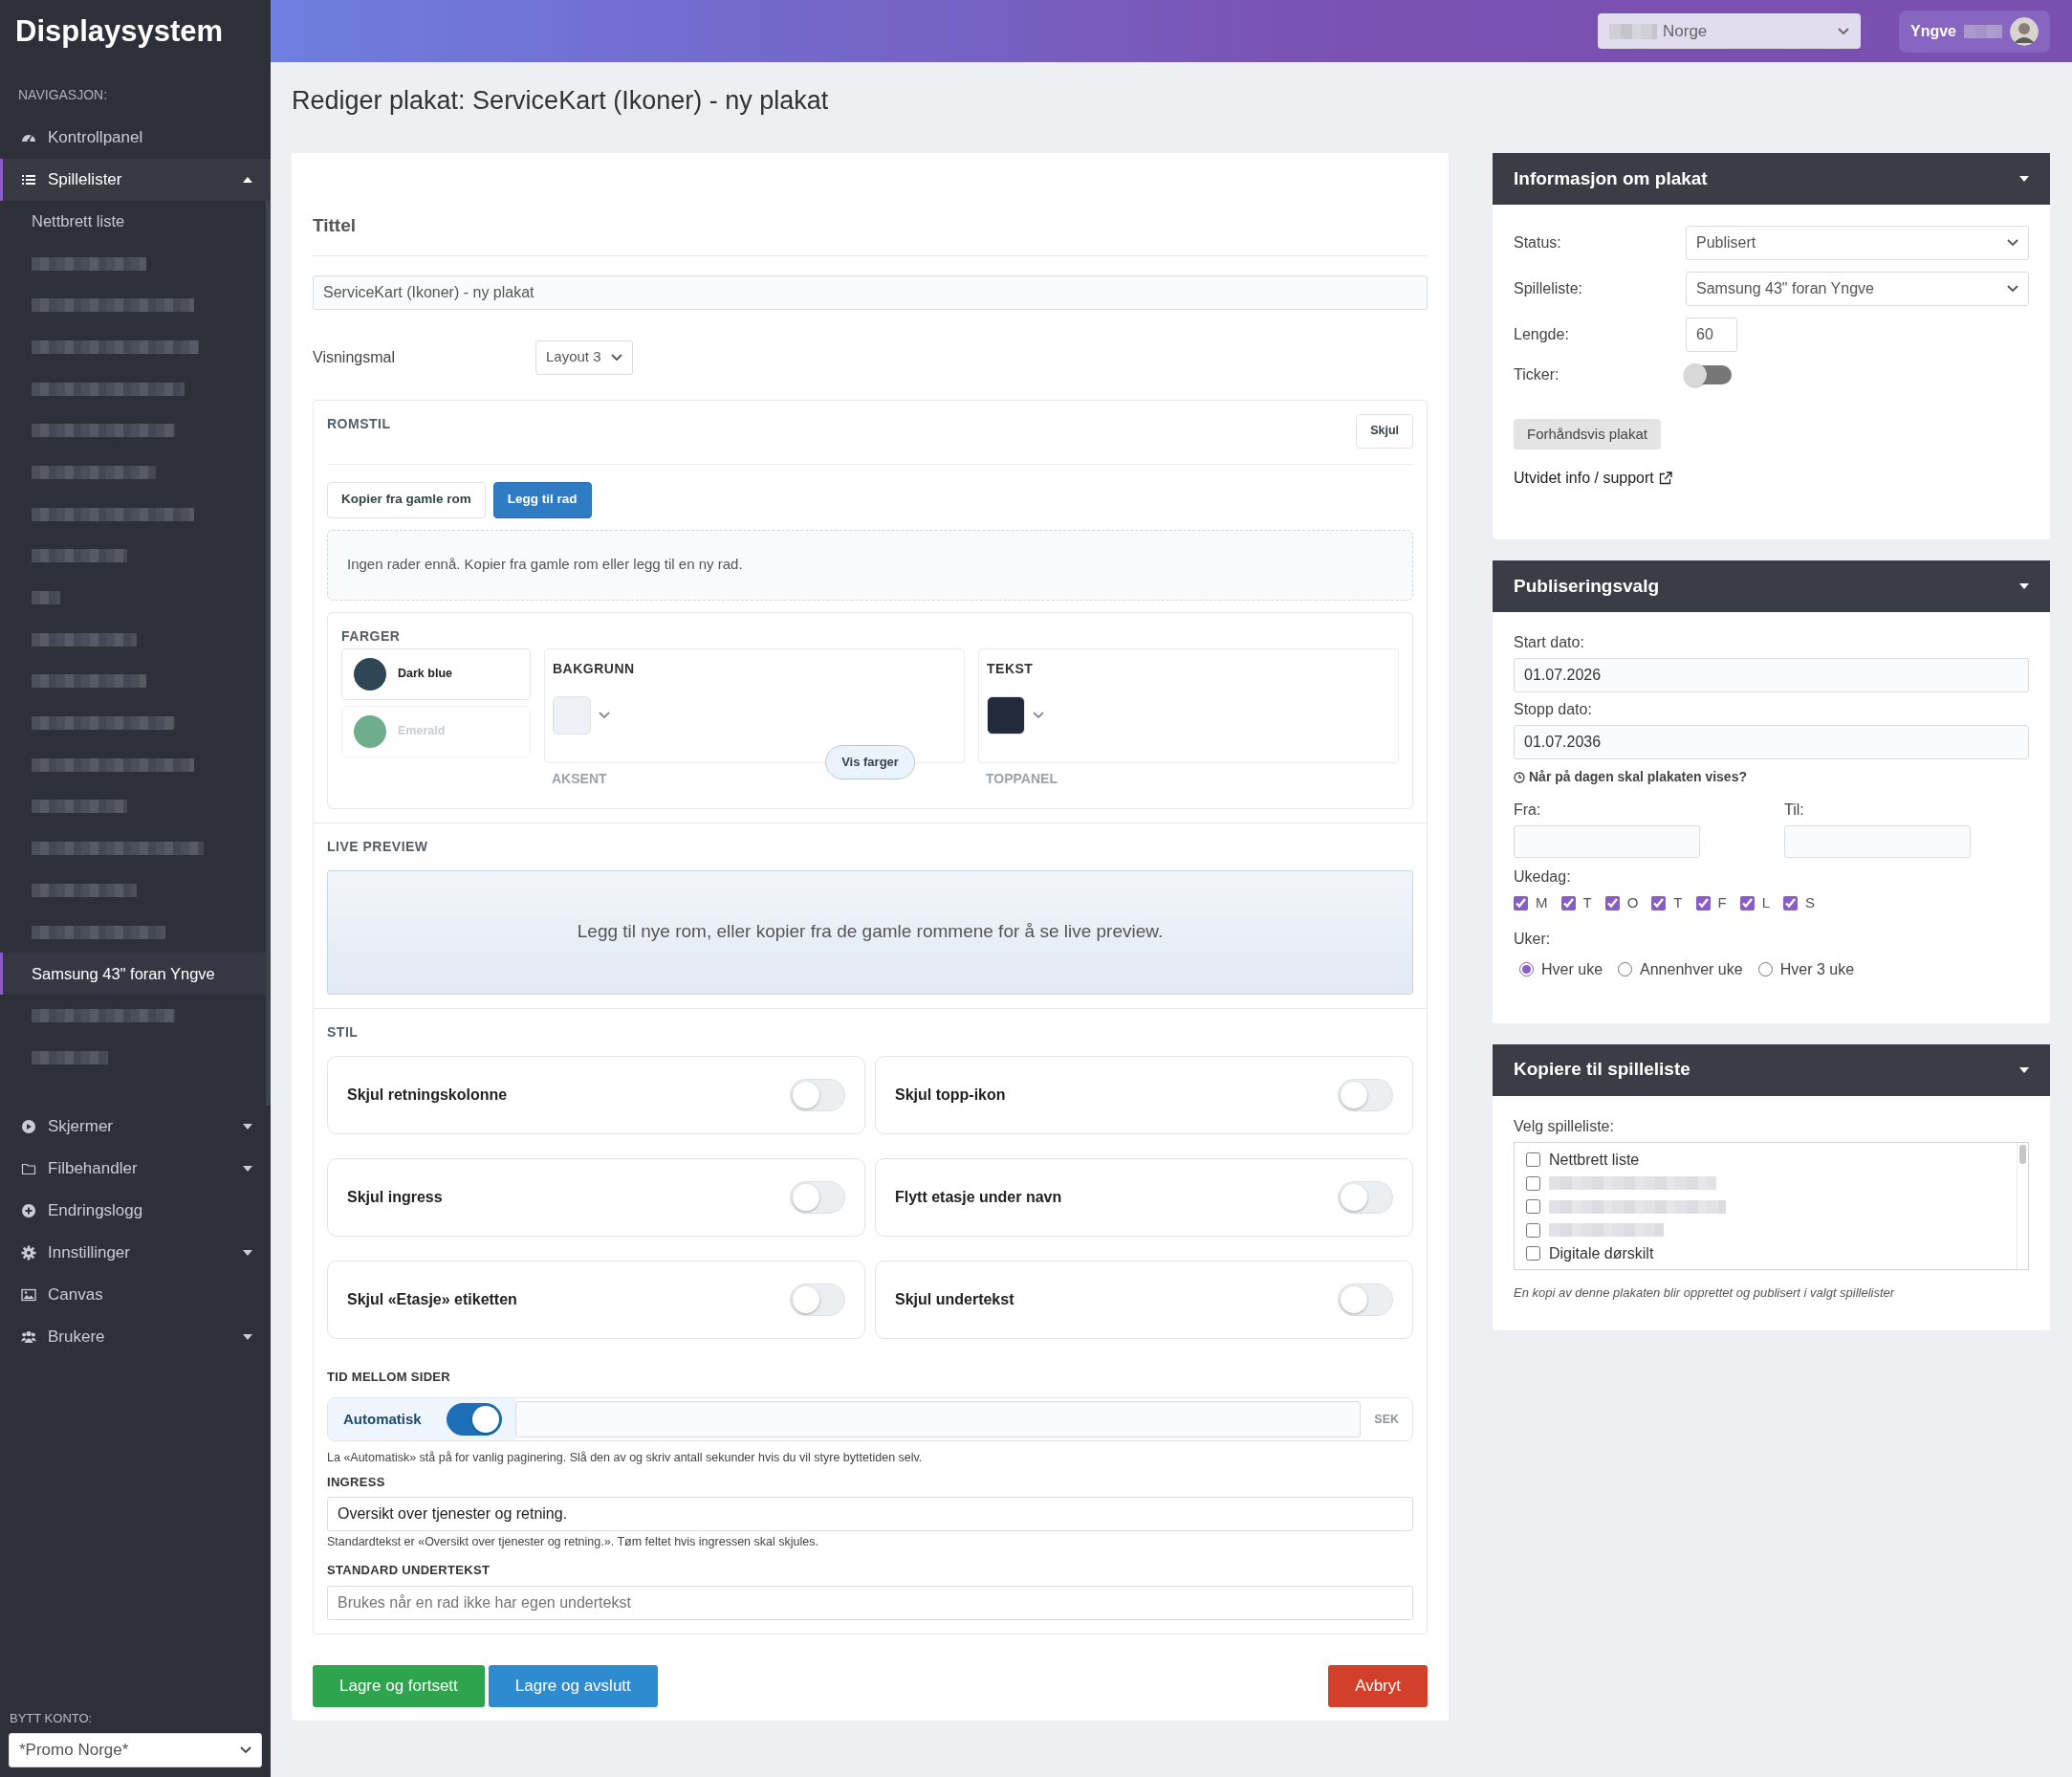 This screenshot has width=2072, height=1777. Describe the element at coordinates (2025, 31) in the screenshot. I see `avatar-icon` at that location.